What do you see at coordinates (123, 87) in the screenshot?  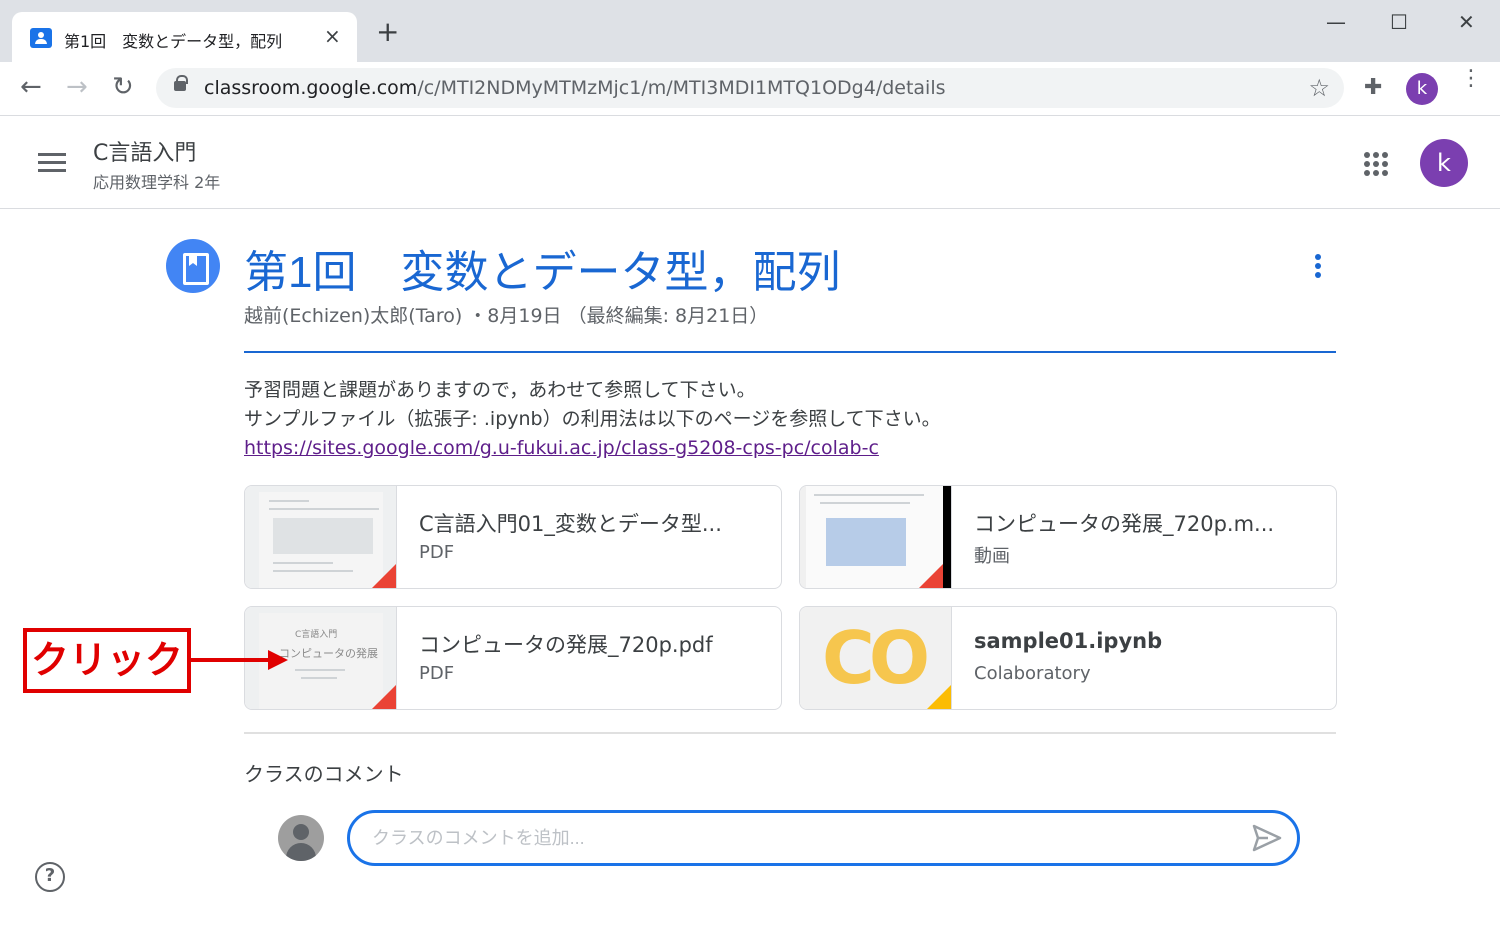 I see `reload-icon: ↻` at bounding box center [123, 87].